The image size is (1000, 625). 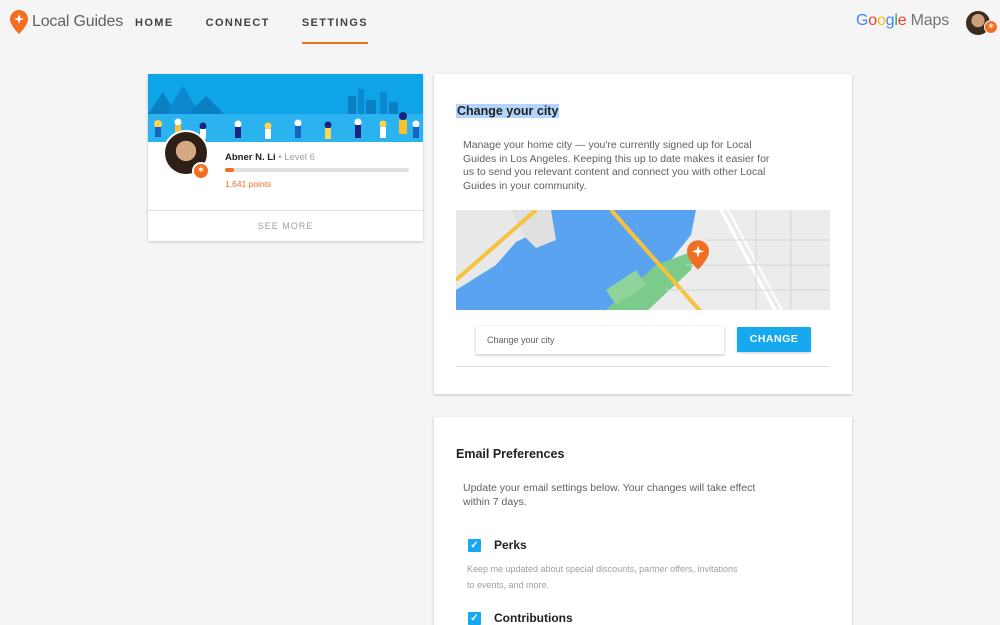 I want to click on pref-label: Perks, so click(x=510, y=545).